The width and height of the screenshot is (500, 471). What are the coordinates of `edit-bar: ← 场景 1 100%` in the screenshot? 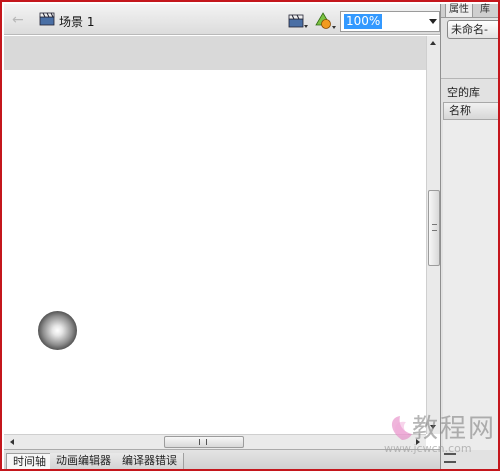 It's located at (222, 19).